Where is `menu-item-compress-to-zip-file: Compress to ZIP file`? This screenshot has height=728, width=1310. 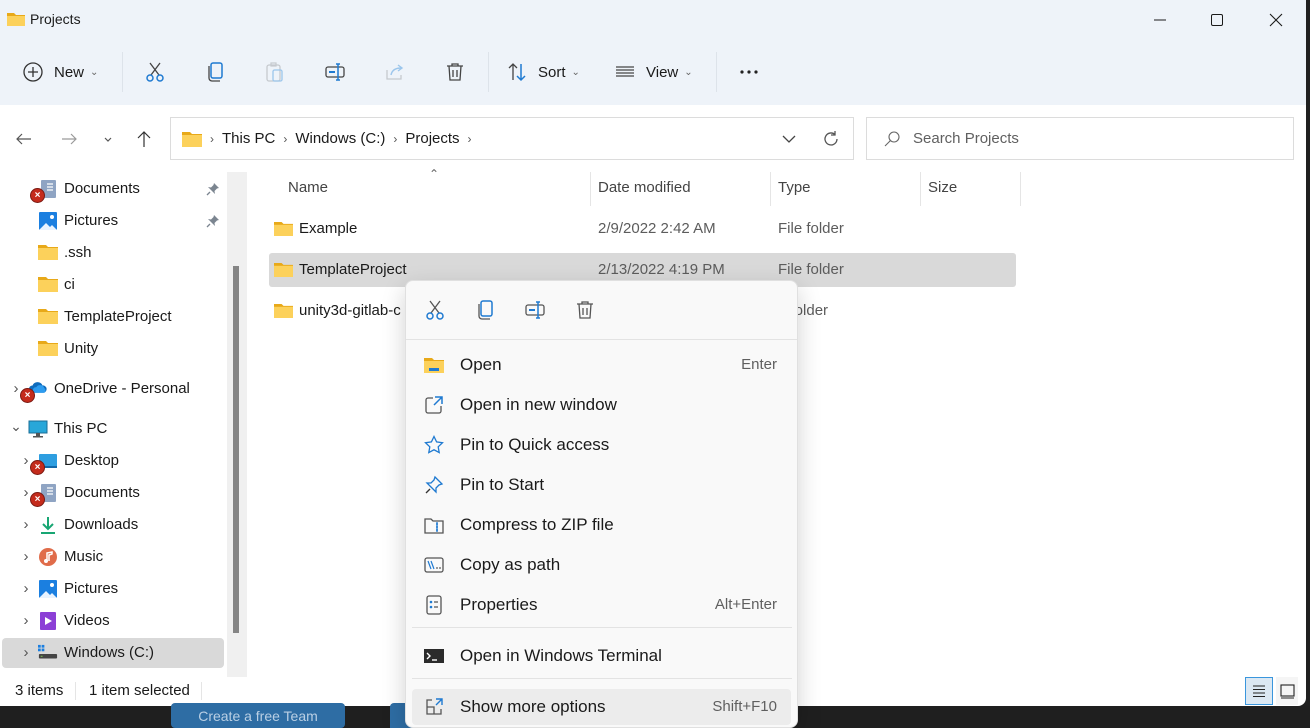
menu-item-compress-to-zip-file: Compress to ZIP file is located at coordinates (601, 525).